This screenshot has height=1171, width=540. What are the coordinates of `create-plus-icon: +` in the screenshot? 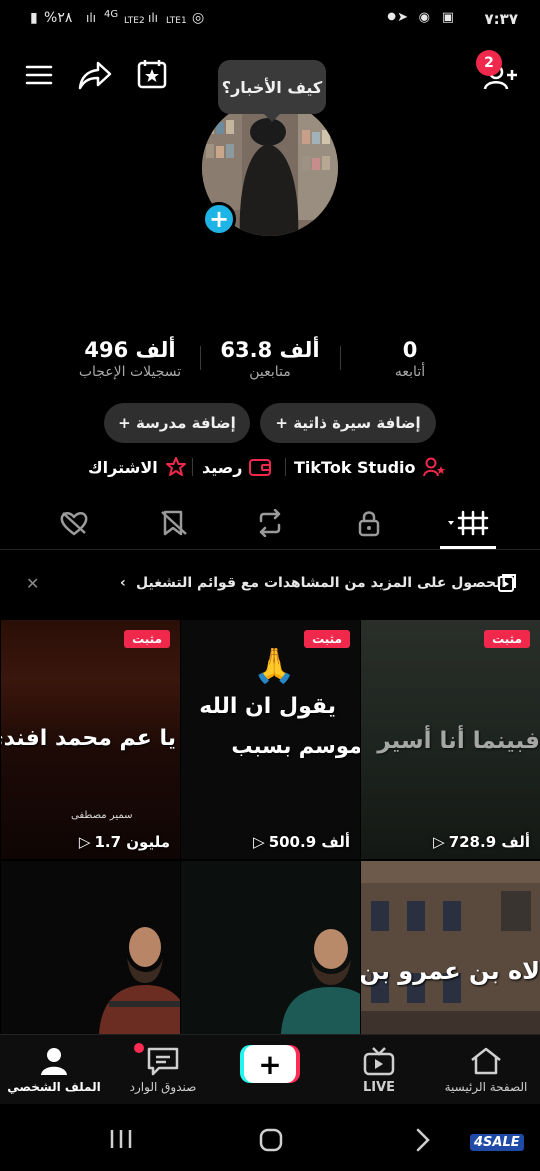 It's located at (270, 1064).